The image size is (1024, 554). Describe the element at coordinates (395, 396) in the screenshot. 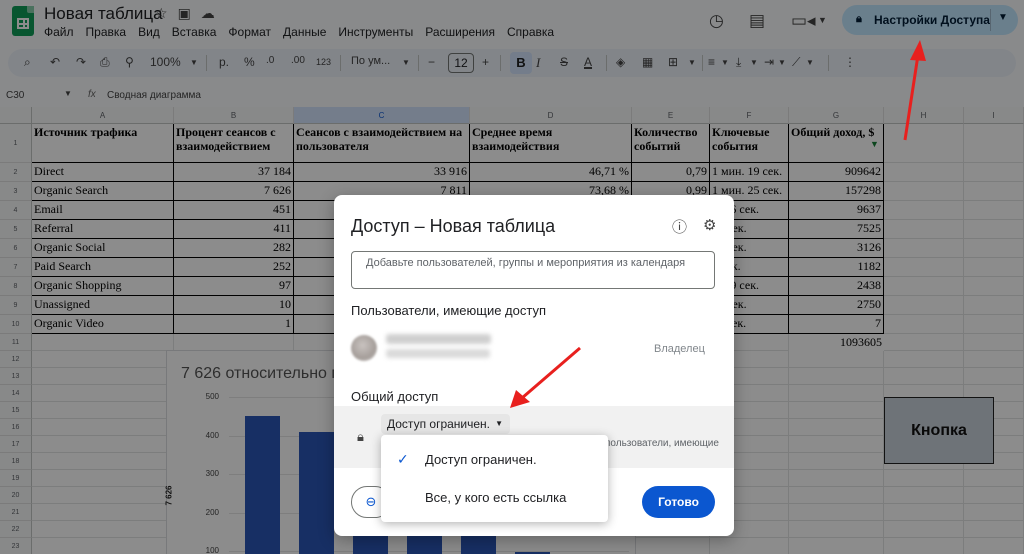

I see `general-access-label: Общий доступ` at that location.